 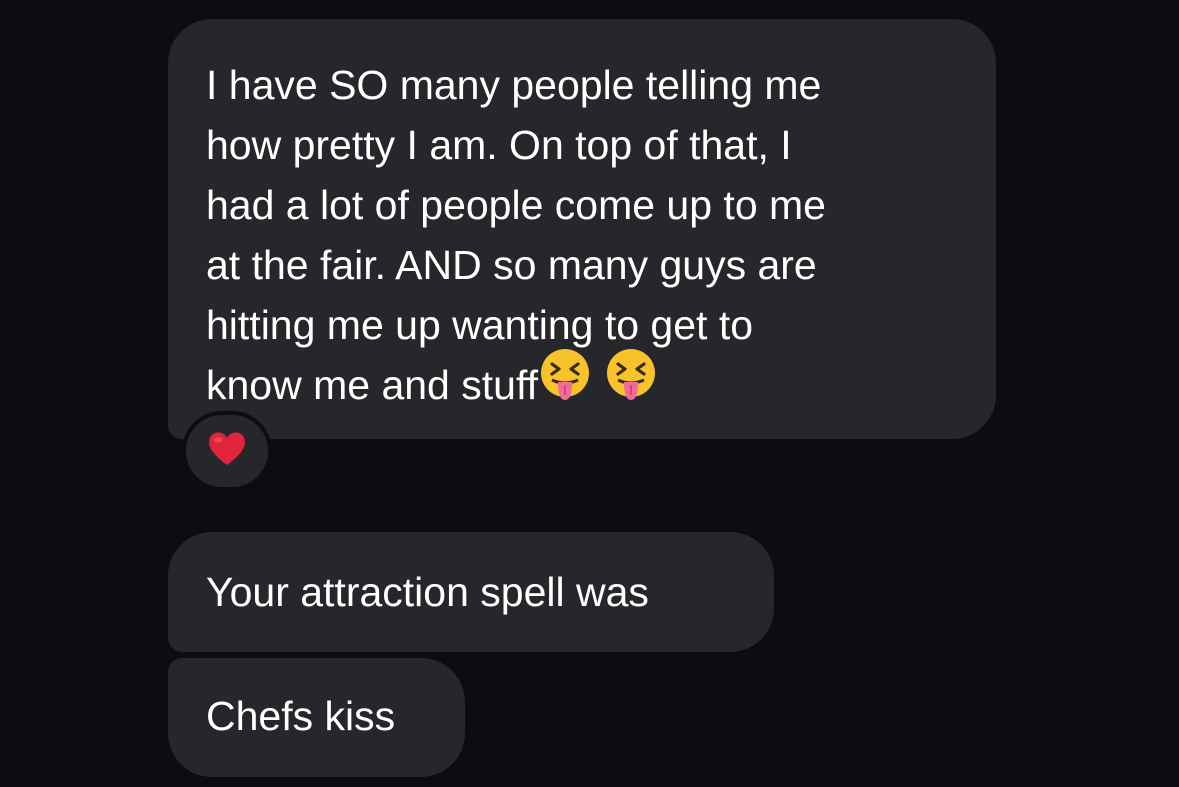 I want to click on message-line: had a lot of people come up to me, so click(x=516, y=205).